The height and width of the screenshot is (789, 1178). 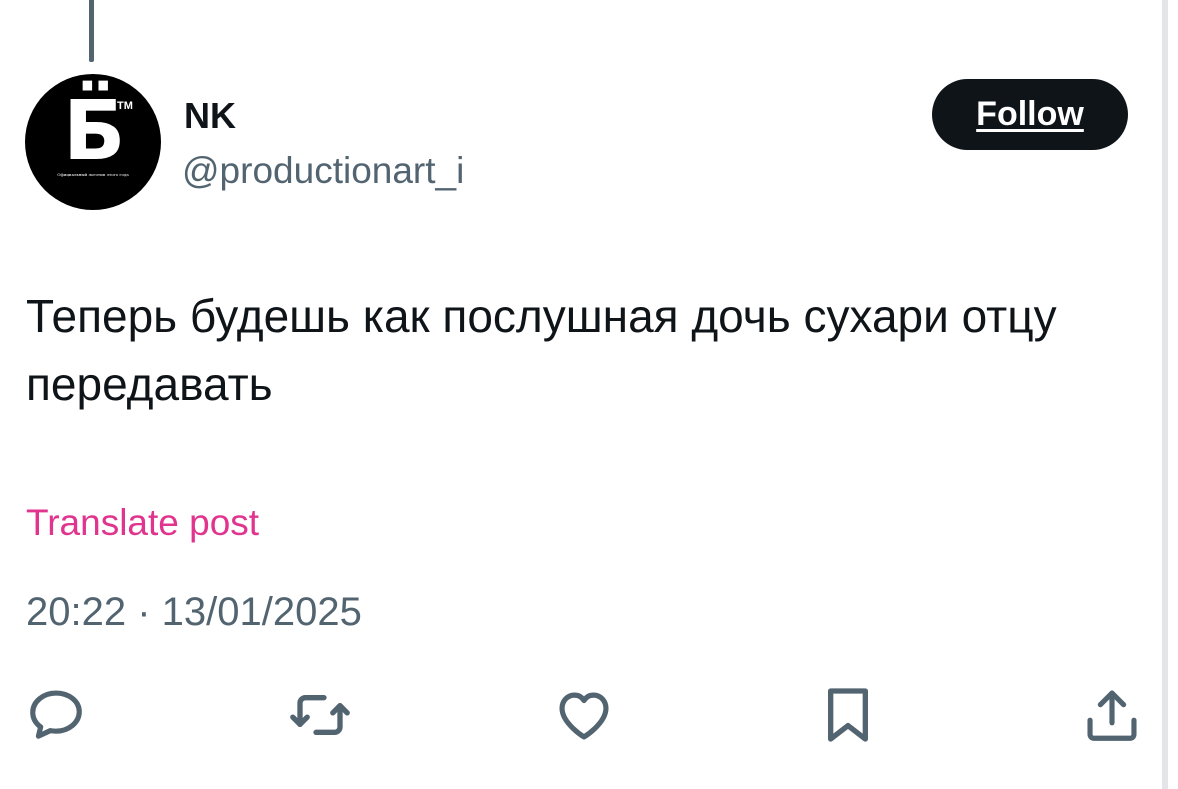 What do you see at coordinates (91, 31) in the screenshot?
I see `thread-connector-line` at bounding box center [91, 31].